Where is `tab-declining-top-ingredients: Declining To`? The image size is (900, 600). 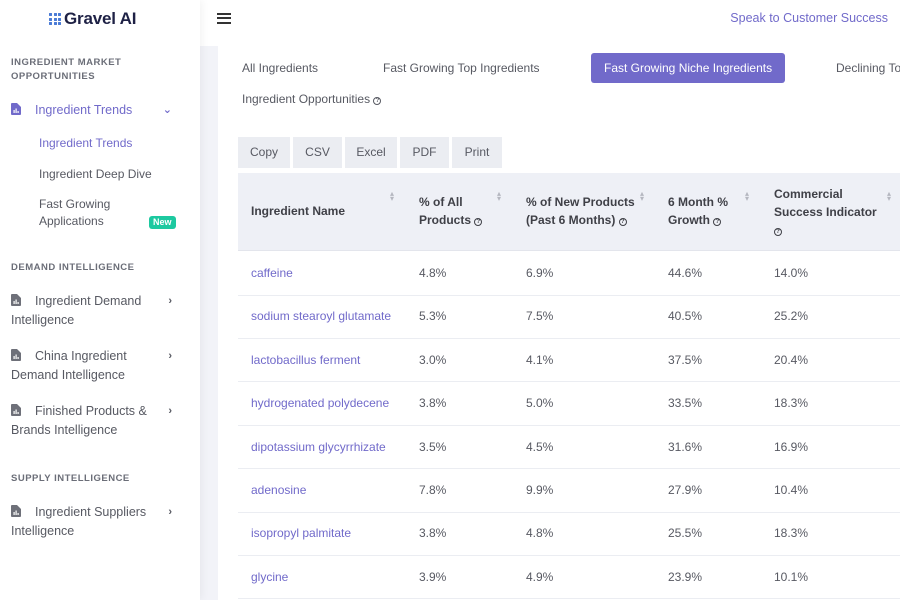 tab-declining-top-ingredients: Declining To is located at coordinates (868, 68).